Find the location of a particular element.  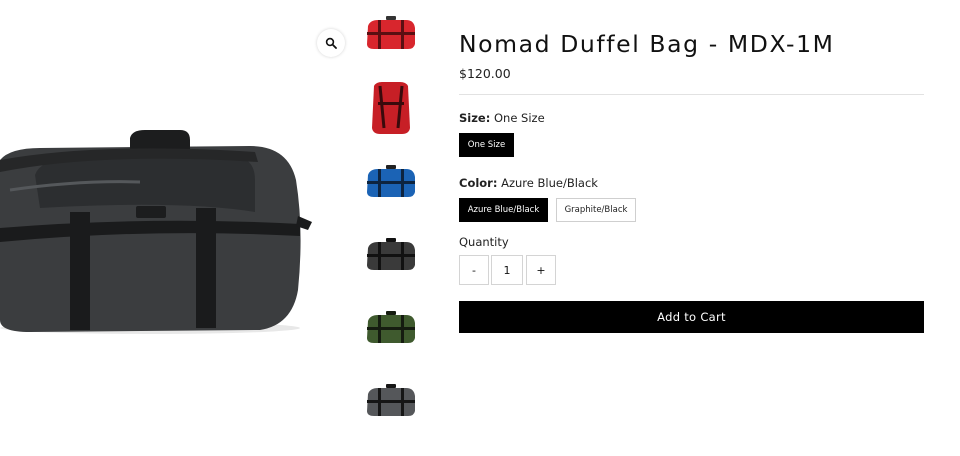

thumbnail-red-duffel-front is located at coordinates (391, 34).